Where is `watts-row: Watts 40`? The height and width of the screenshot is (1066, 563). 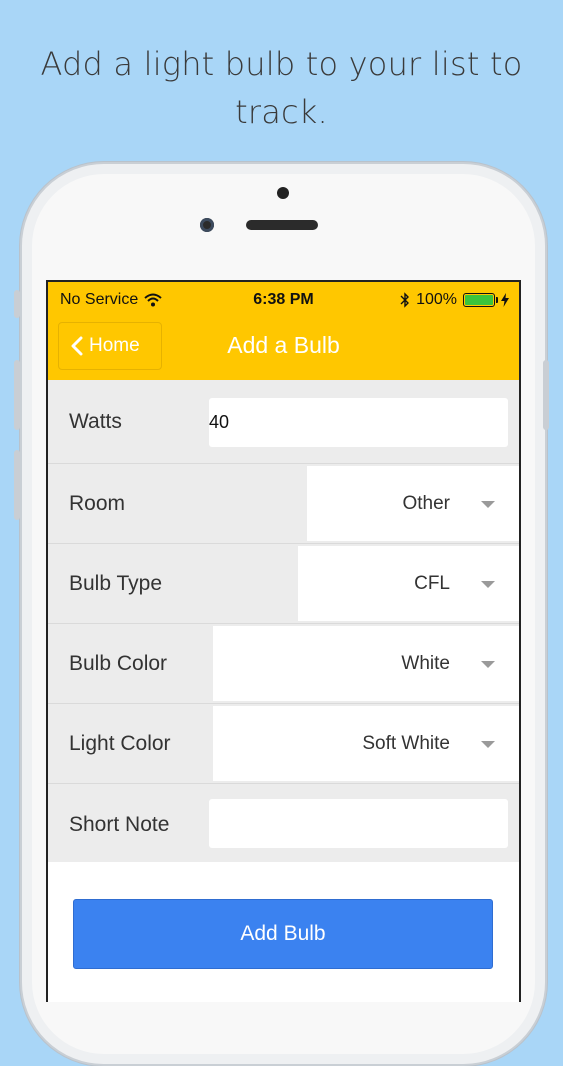
watts-row: Watts 40 is located at coordinates (283, 422).